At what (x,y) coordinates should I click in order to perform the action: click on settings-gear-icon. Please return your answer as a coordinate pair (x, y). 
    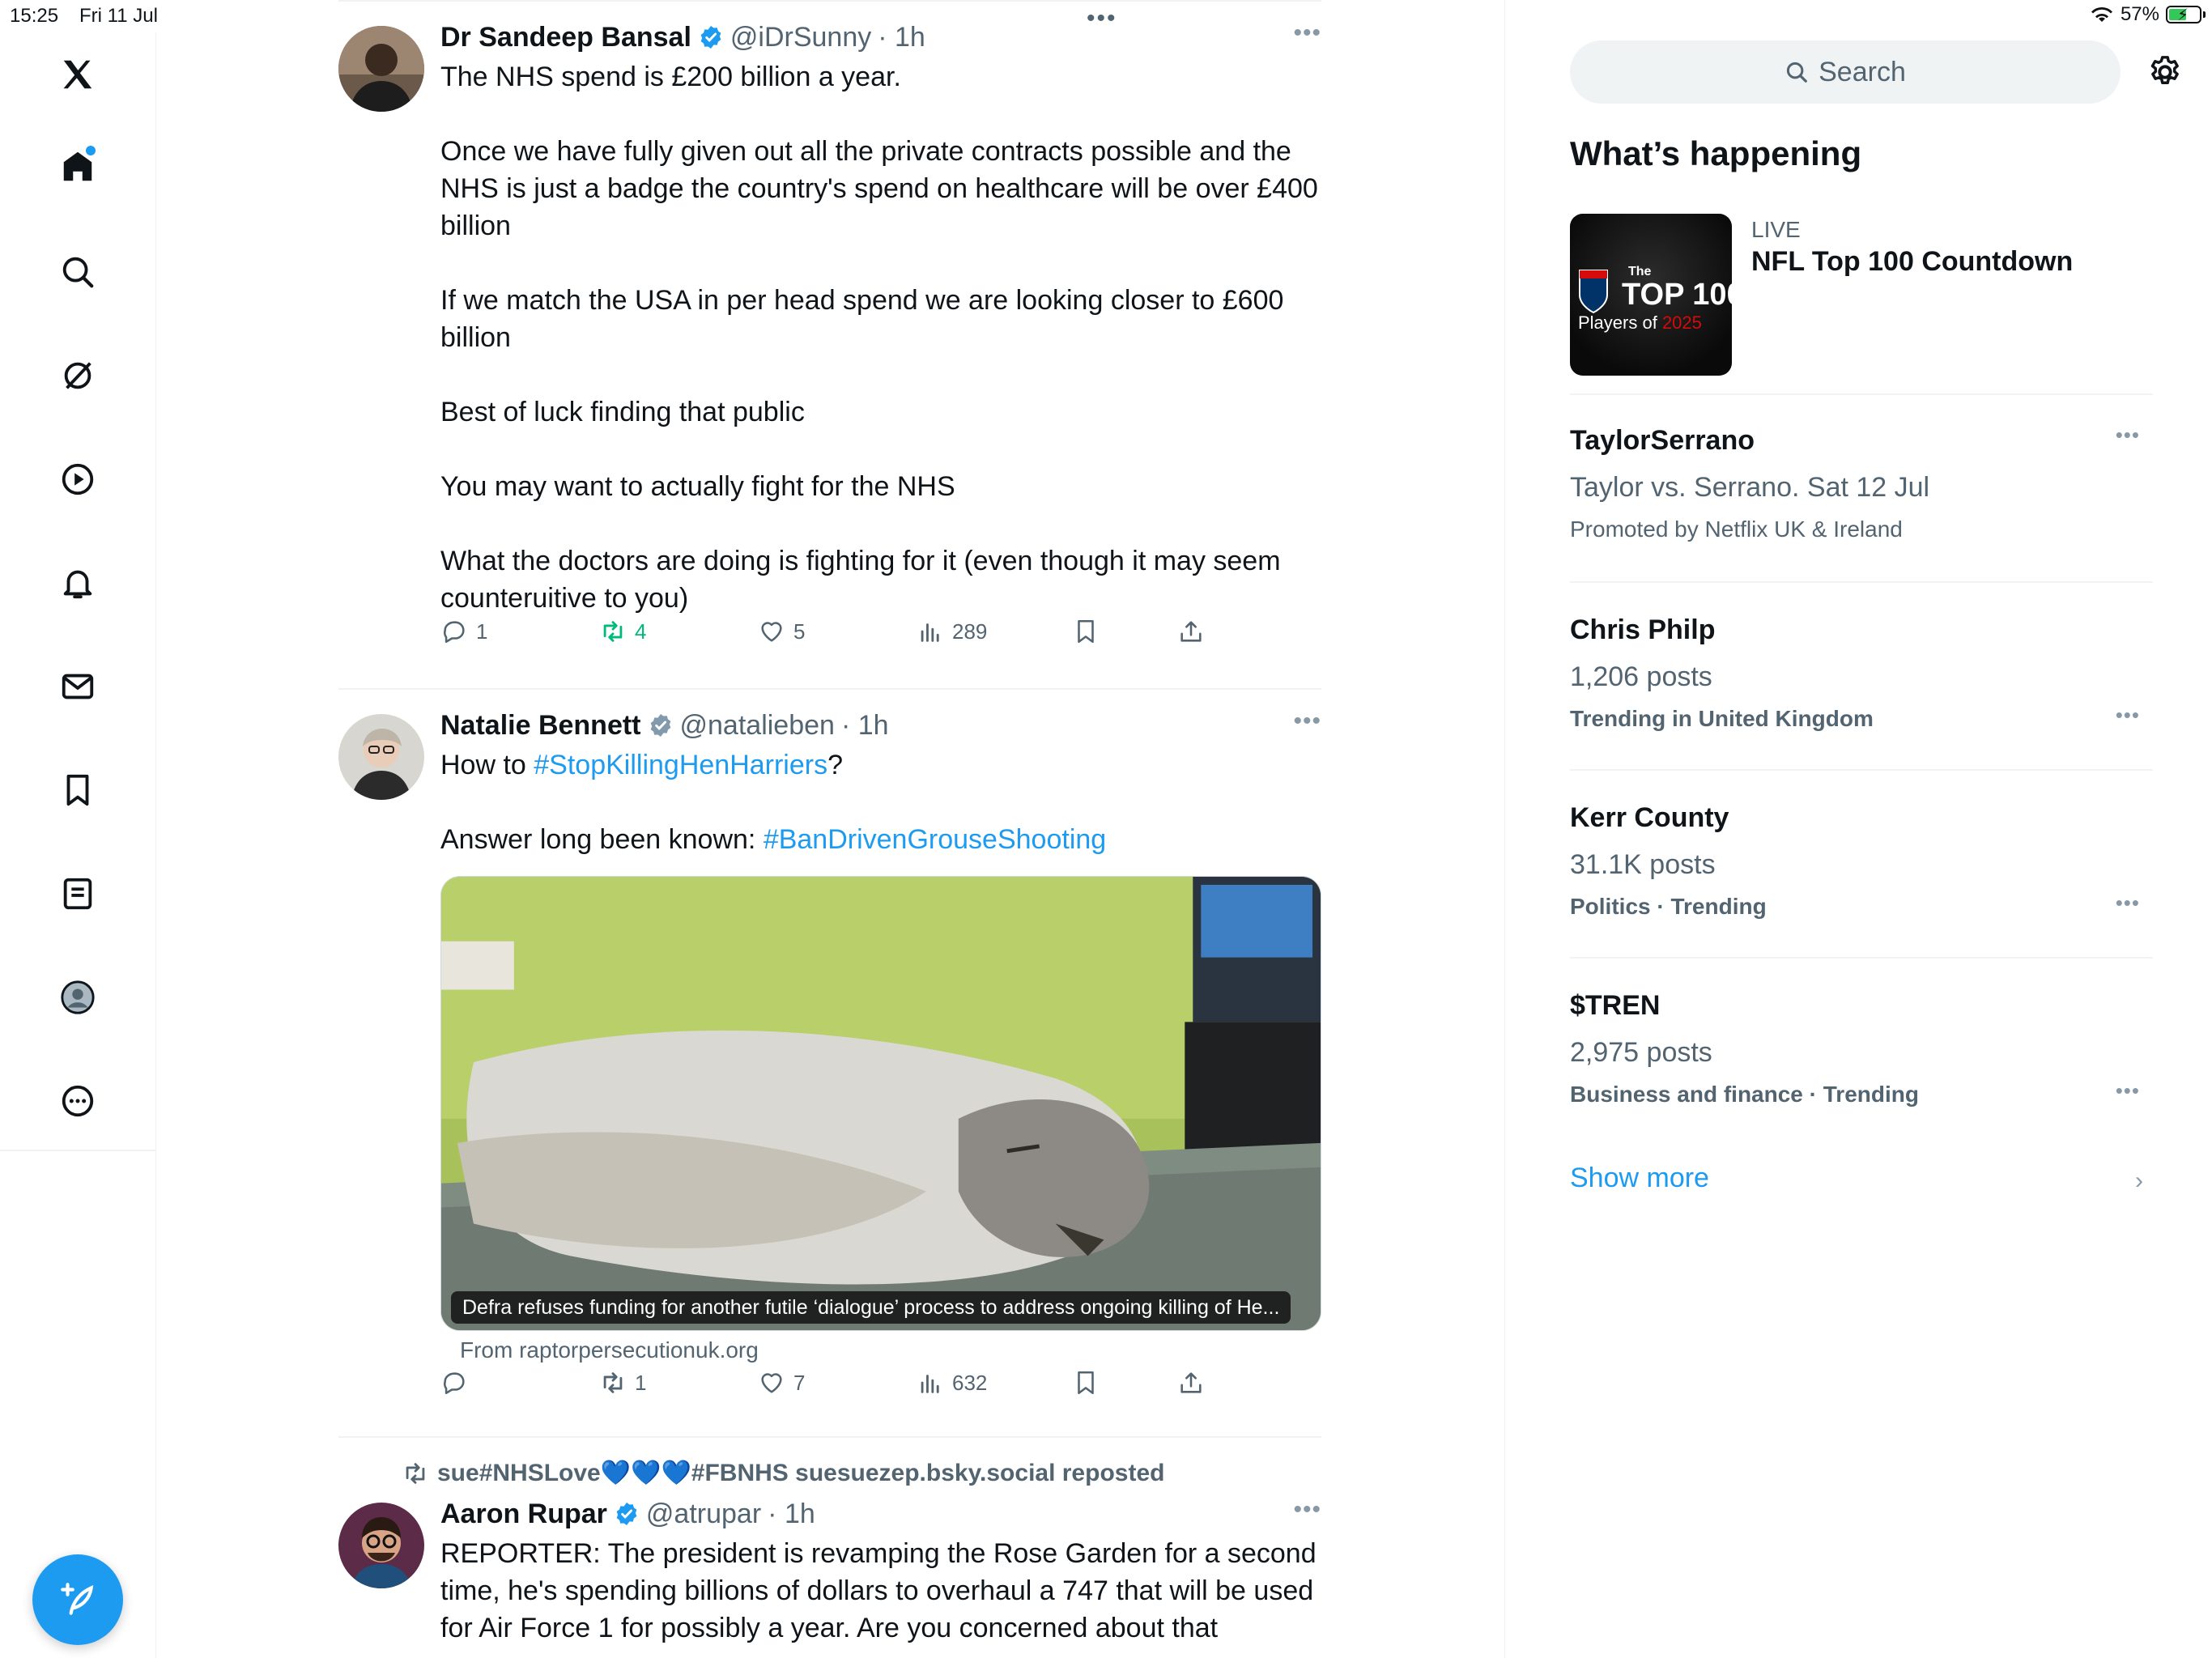
    Looking at the image, I should click on (2165, 72).